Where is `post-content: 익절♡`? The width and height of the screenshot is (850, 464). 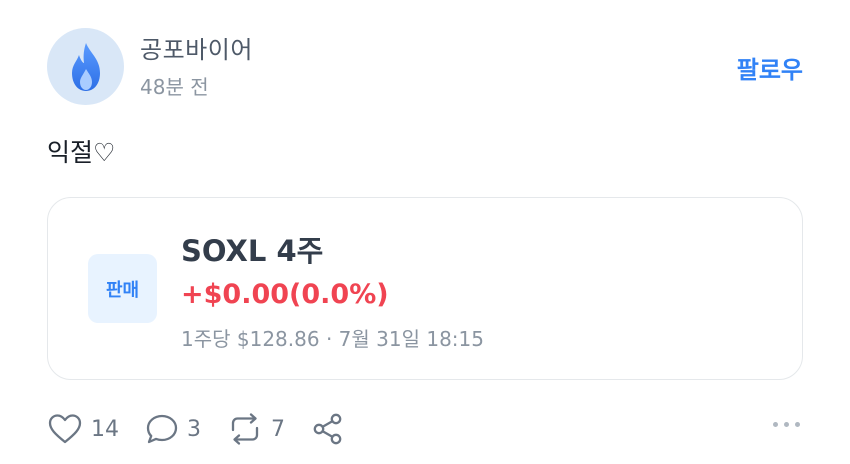
post-content: 익절♡ is located at coordinates (81, 152).